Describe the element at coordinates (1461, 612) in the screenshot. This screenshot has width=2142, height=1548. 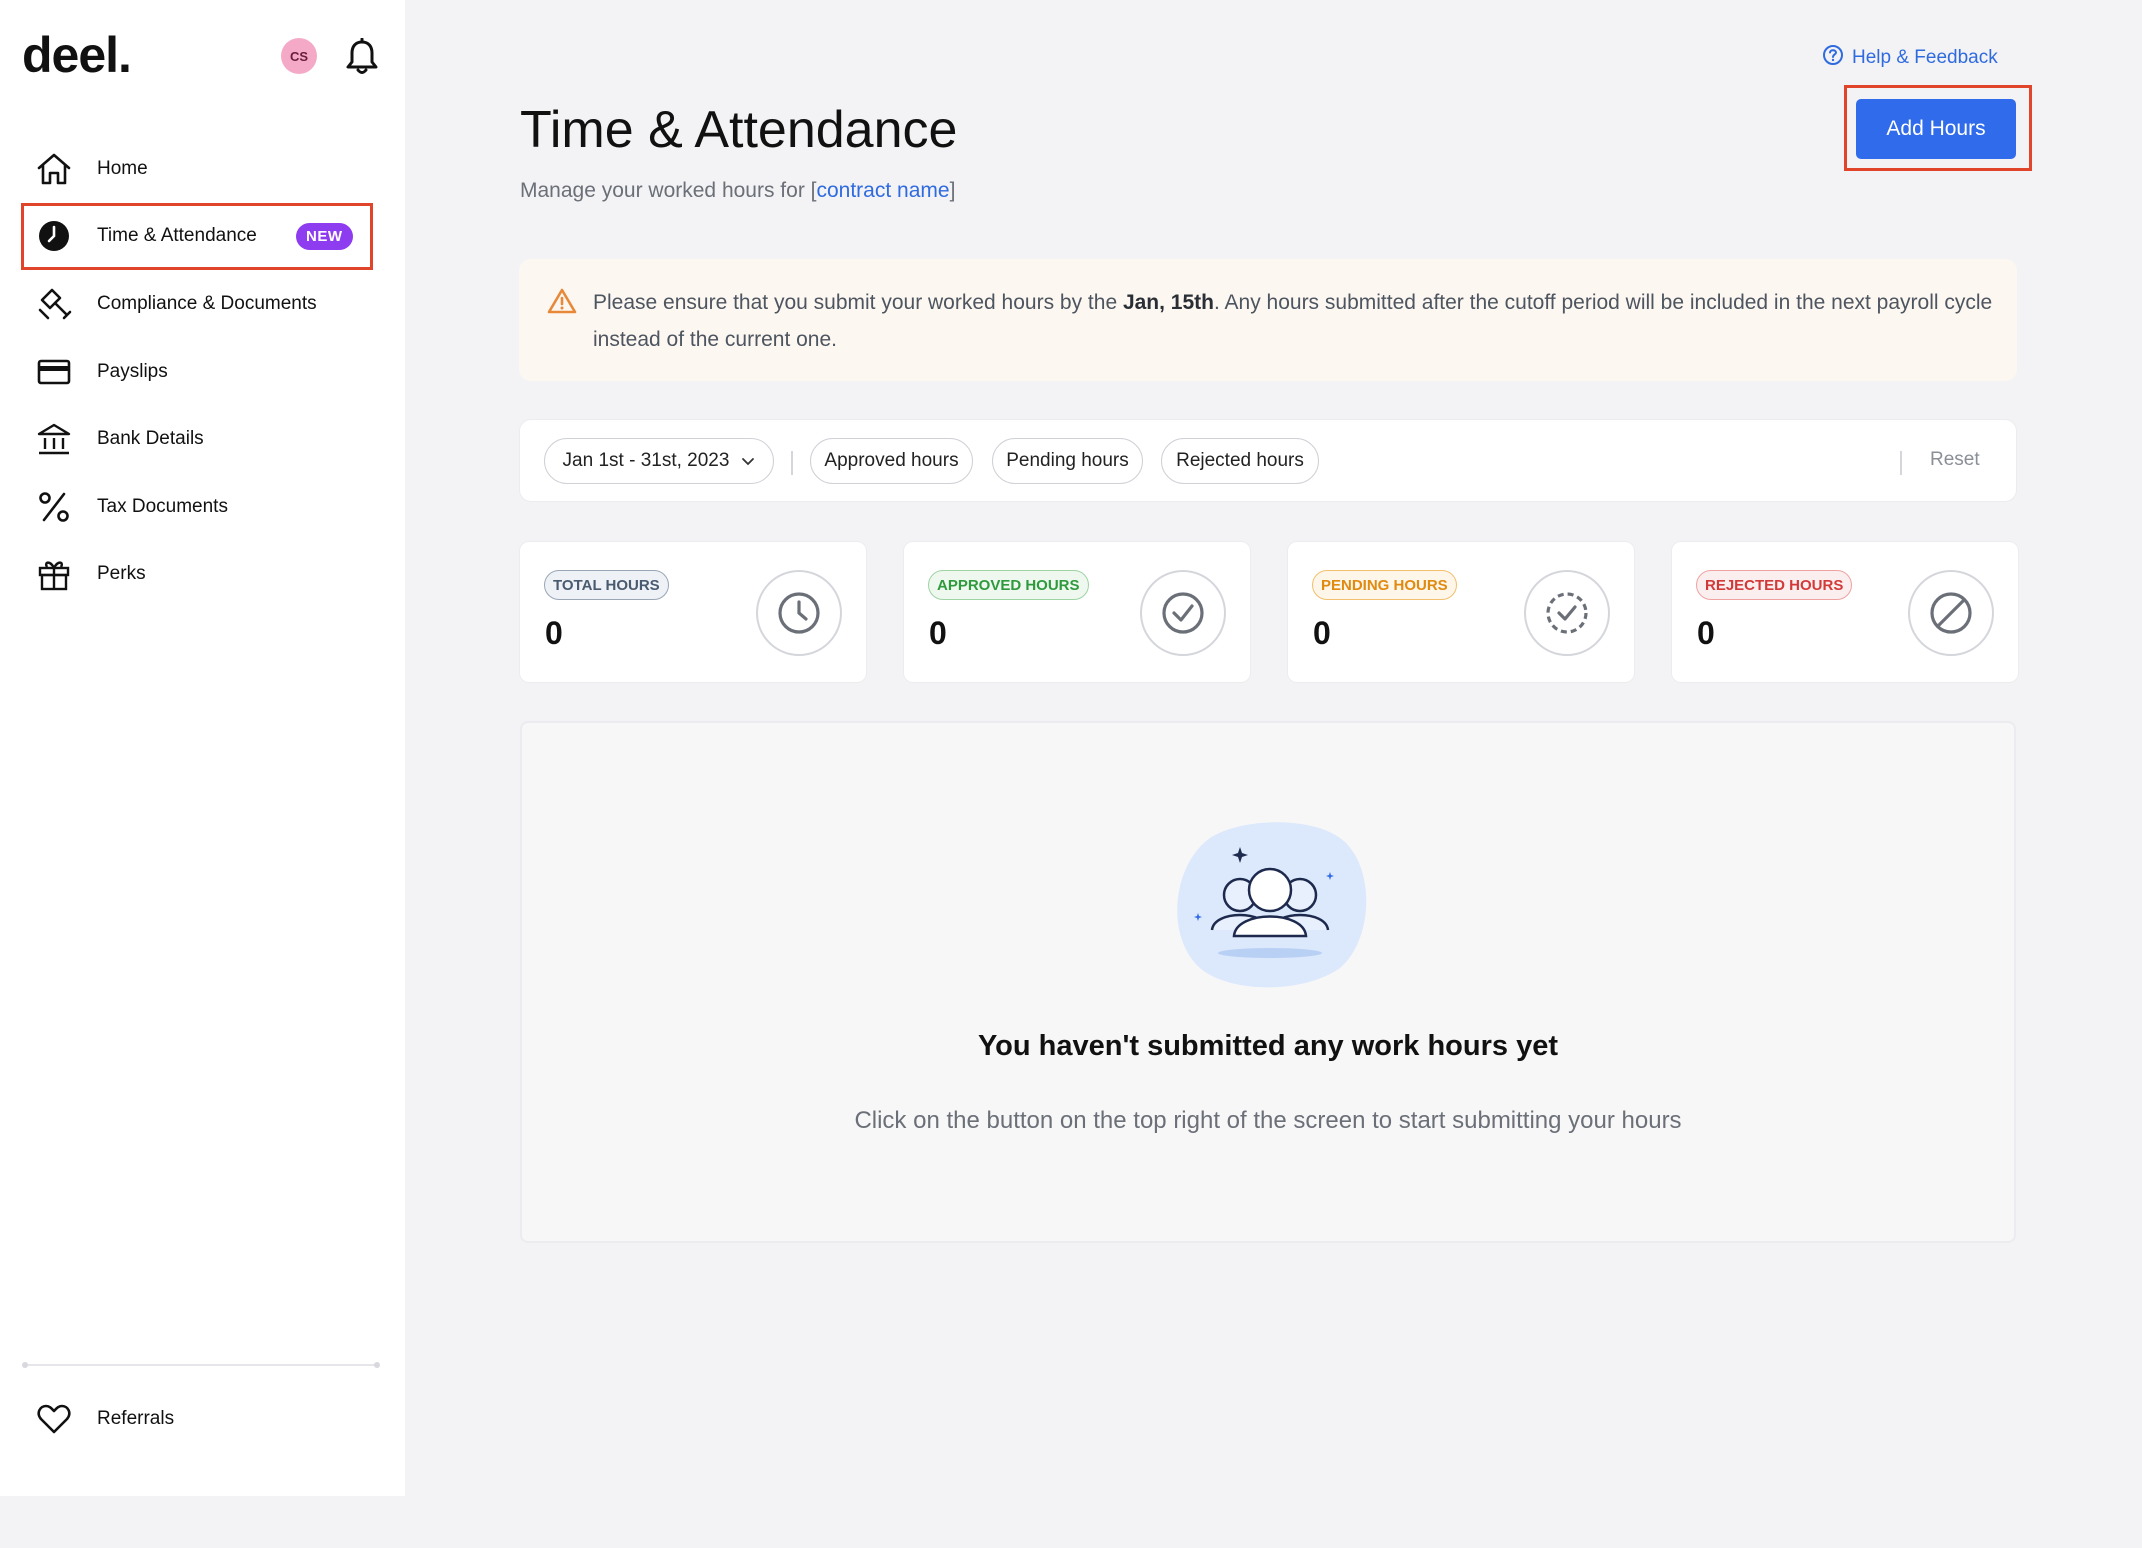
I see `pending-hours-card: PENDING HOURS 0` at that location.